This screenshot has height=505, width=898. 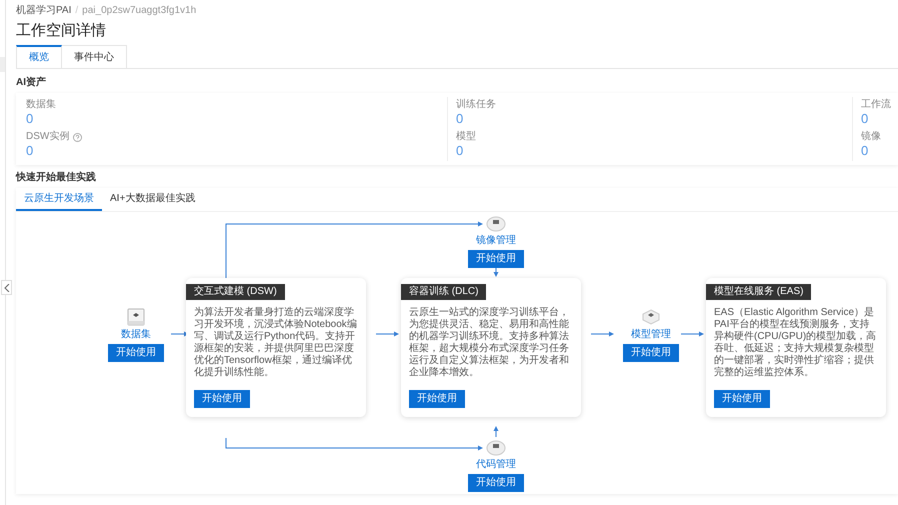 What do you see at coordinates (871, 137) in the screenshot?
I see `asset-label: 镜像` at bounding box center [871, 137].